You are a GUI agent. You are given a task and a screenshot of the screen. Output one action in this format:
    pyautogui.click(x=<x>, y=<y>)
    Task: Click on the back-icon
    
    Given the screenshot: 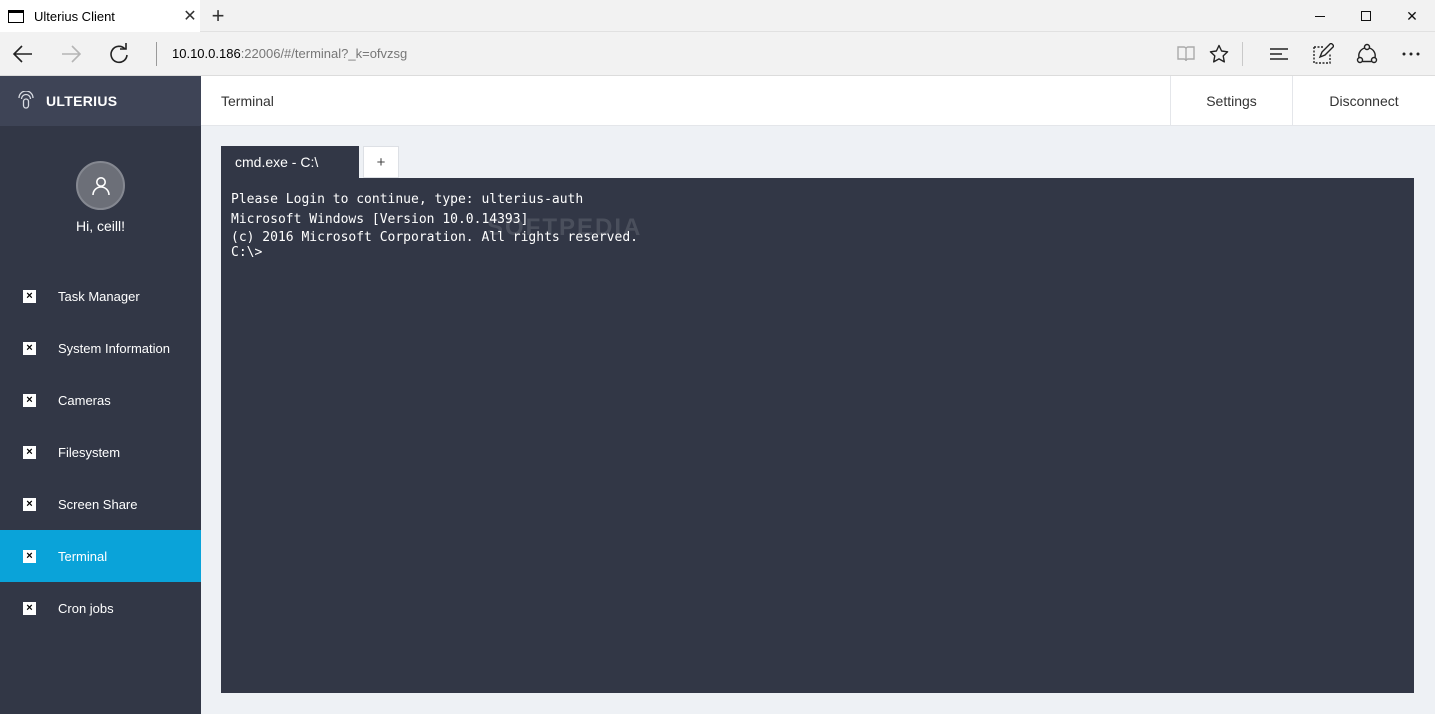 What is the action you would take?
    pyautogui.click(x=22, y=54)
    